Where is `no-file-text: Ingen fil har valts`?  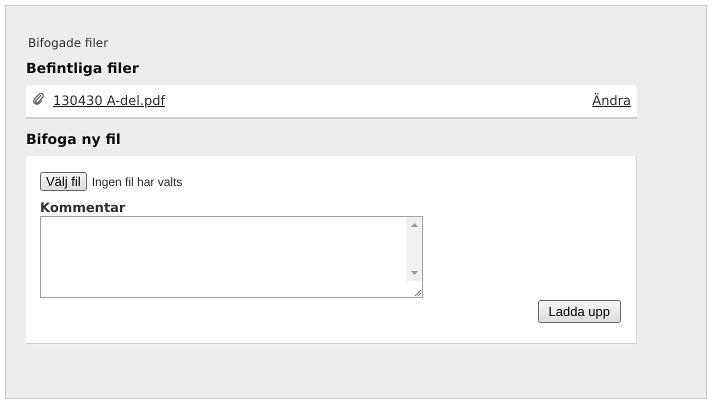
no-file-text: Ingen fil har valts is located at coordinates (137, 181).